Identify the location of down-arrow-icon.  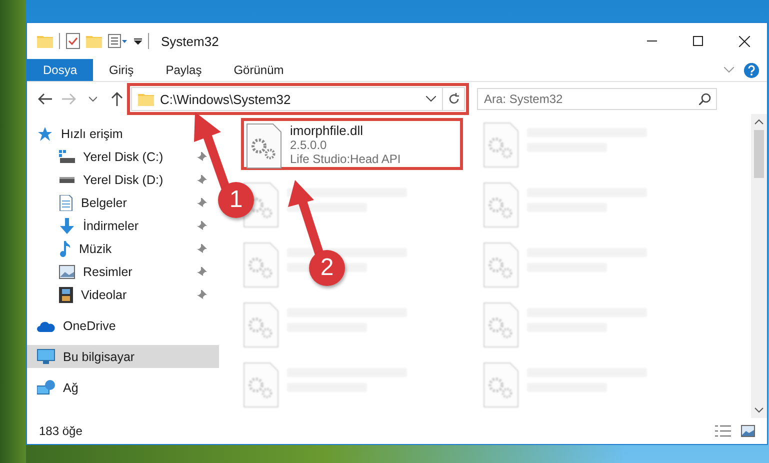
(67, 226).